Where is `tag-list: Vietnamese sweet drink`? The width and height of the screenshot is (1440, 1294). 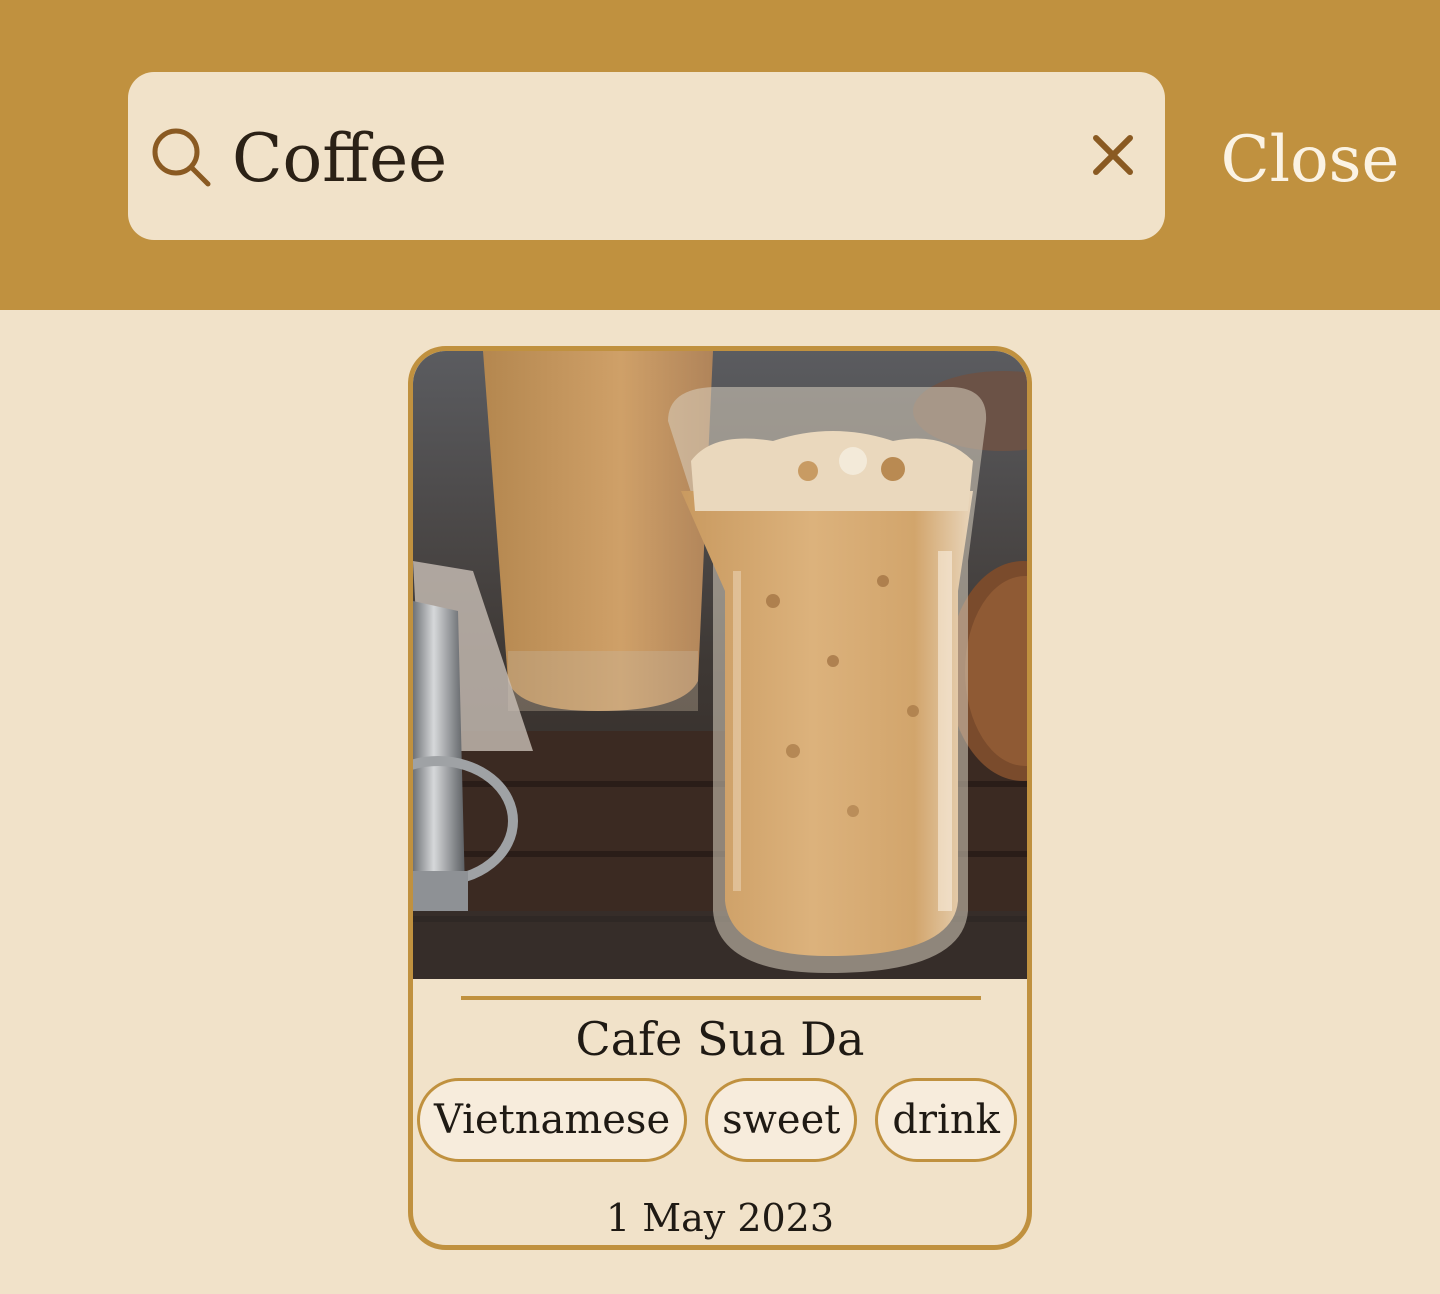 tag-list: Vietnamese sweet drink is located at coordinates (722, 1123).